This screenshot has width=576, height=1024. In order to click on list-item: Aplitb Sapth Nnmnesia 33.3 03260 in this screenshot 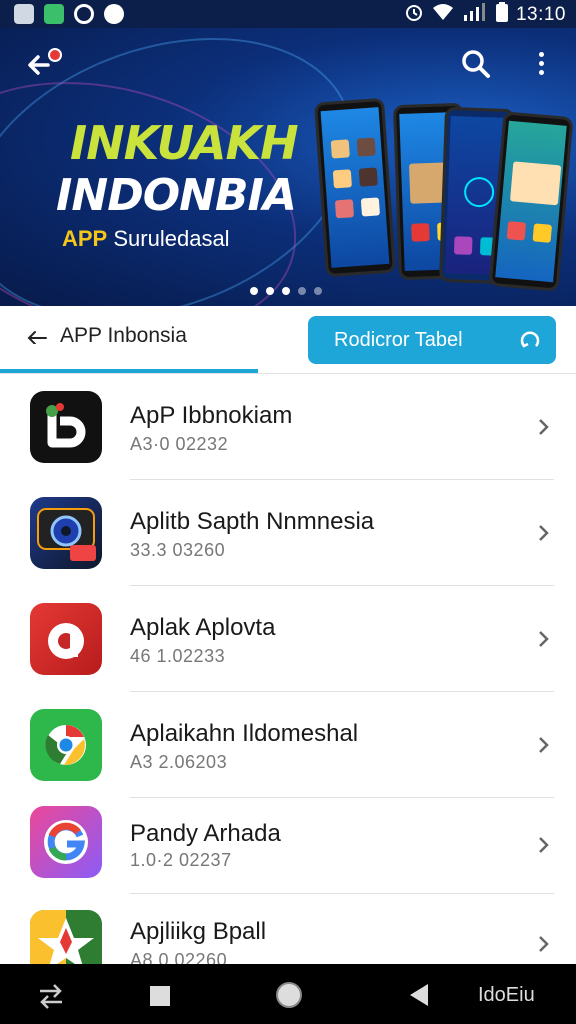, I will do `click(288, 533)`.